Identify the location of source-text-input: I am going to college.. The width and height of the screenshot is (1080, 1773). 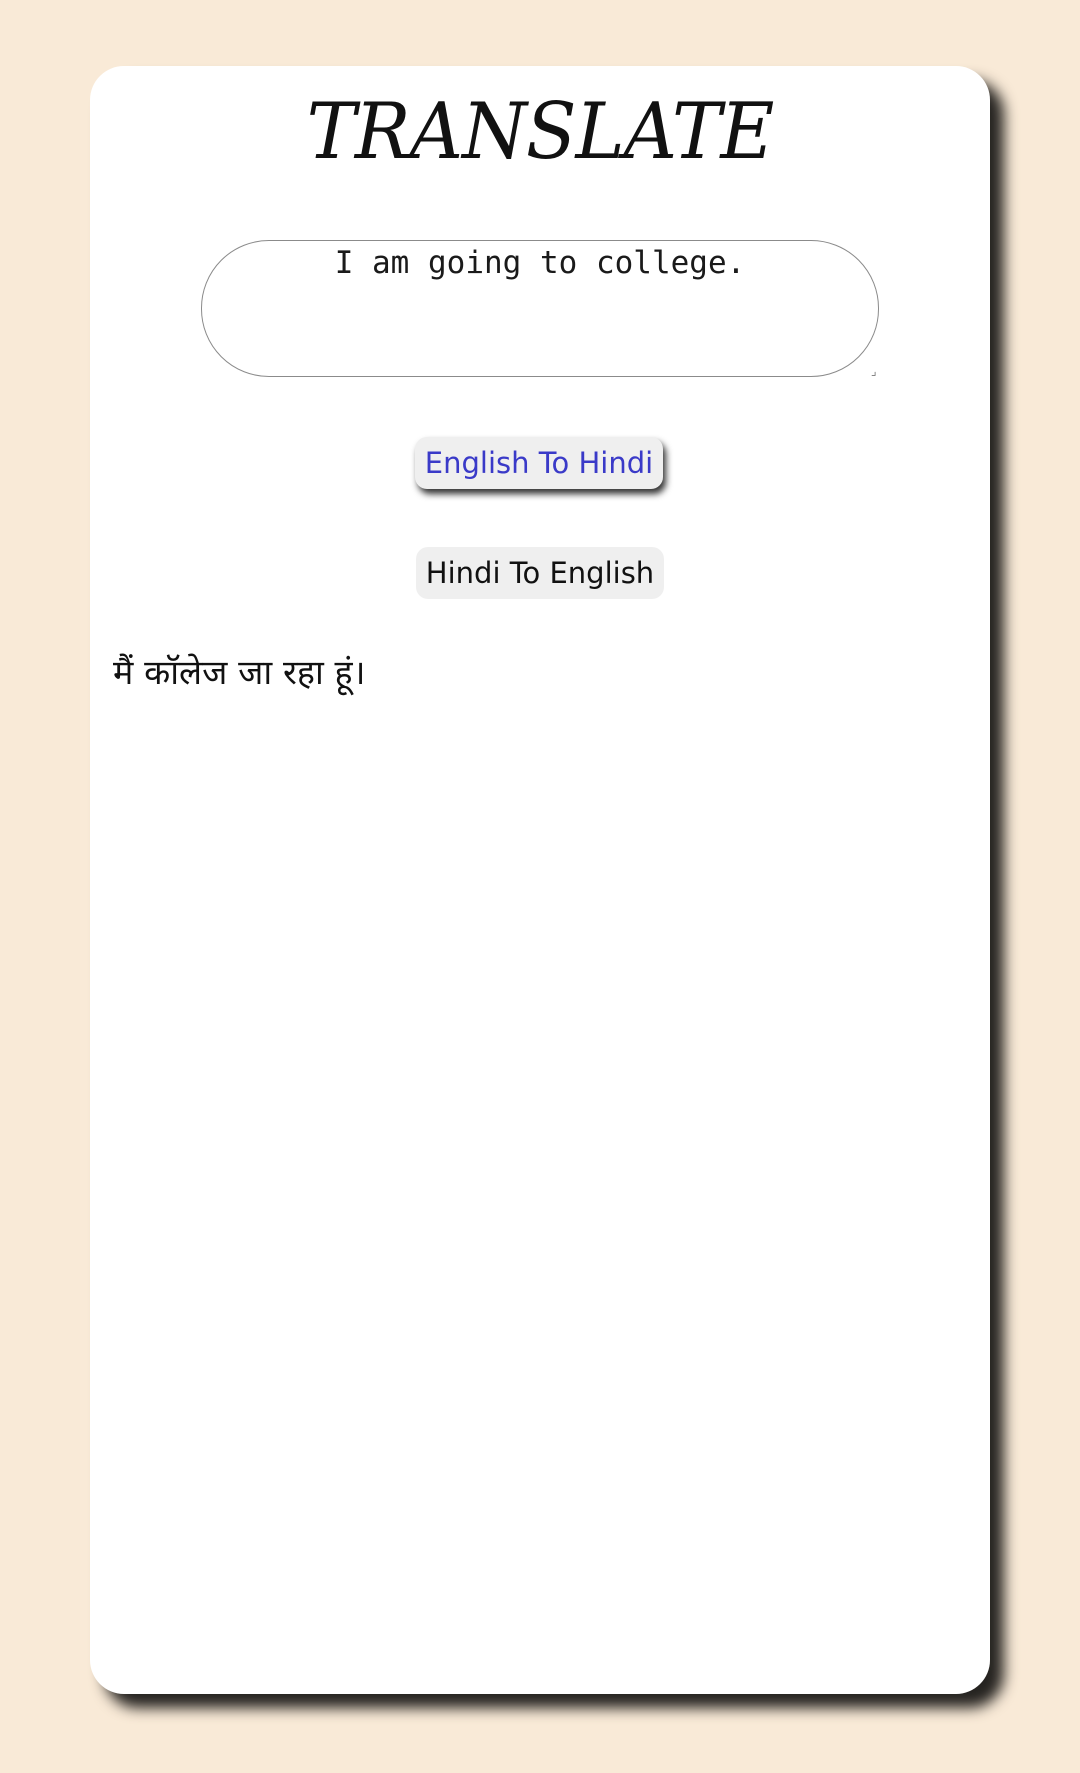
(540, 308).